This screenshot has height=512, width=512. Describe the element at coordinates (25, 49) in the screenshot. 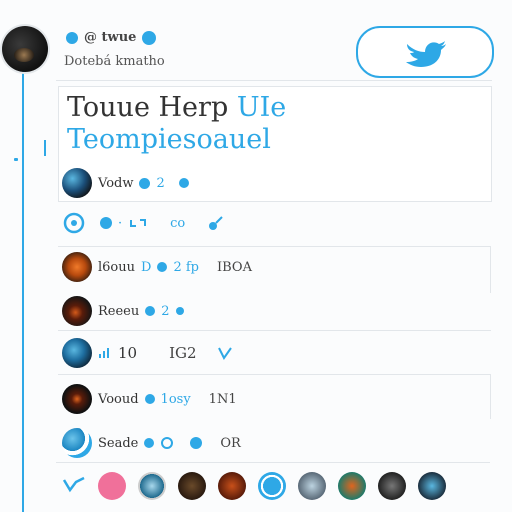

I see `profile-avatar` at that location.